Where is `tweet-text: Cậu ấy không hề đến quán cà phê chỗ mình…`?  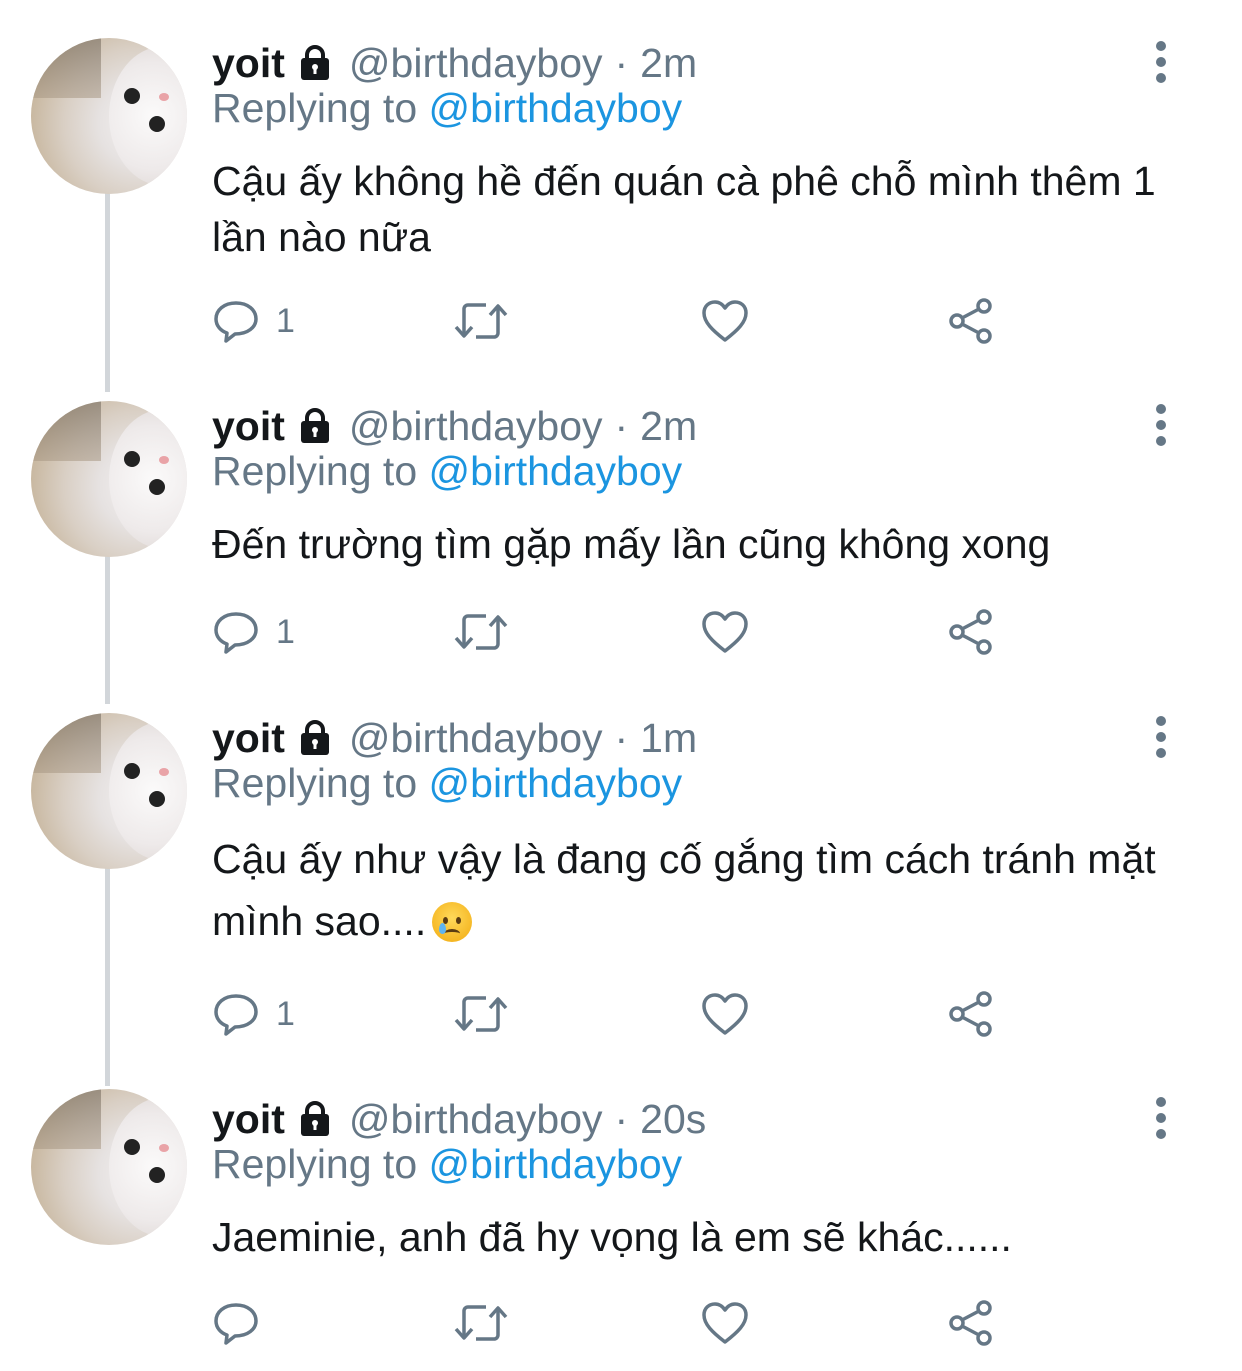 tweet-text: Cậu ấy không hề đến quán cà phê chỗ mình… is located at coordinates (684, 209).